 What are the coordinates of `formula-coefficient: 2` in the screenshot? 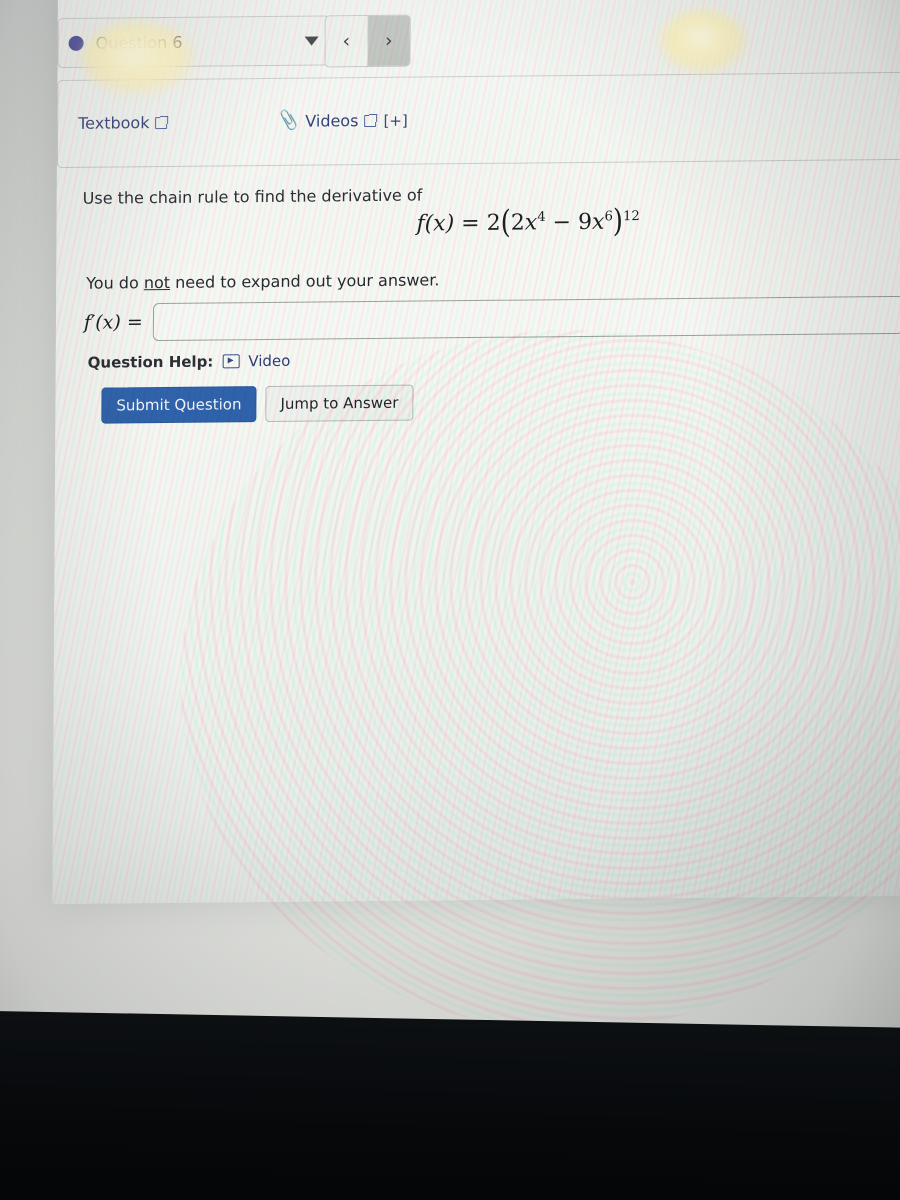 It's located at (493, 223).